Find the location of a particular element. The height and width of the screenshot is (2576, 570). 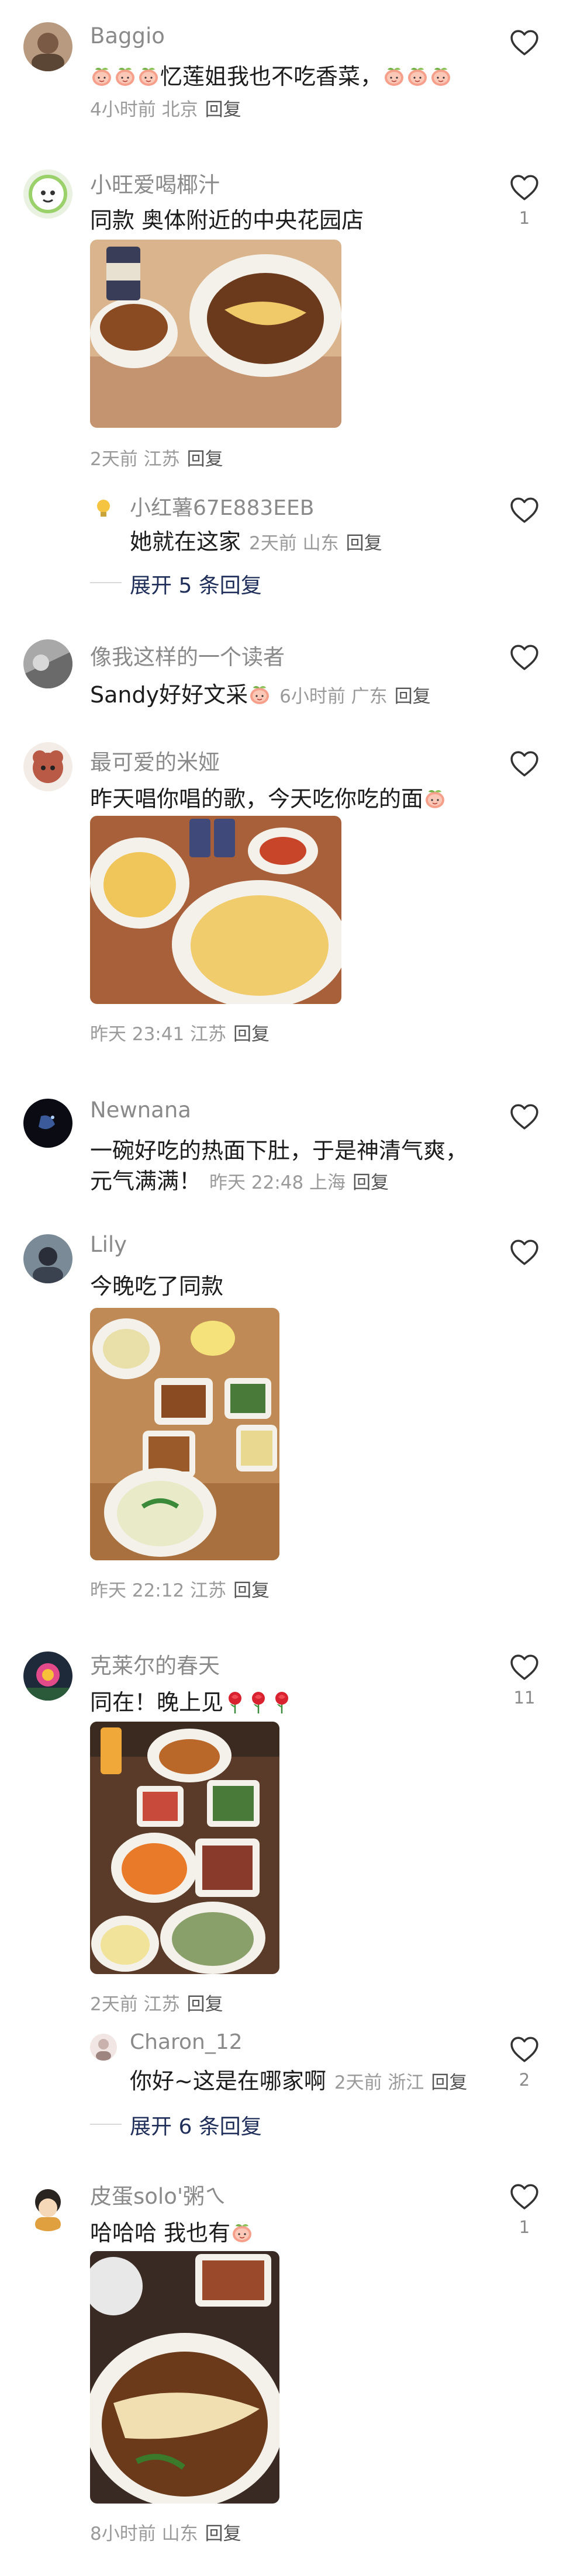

comment-author: 皮蛋solo'粥ㄟ is located at coordinates (158, 2194).